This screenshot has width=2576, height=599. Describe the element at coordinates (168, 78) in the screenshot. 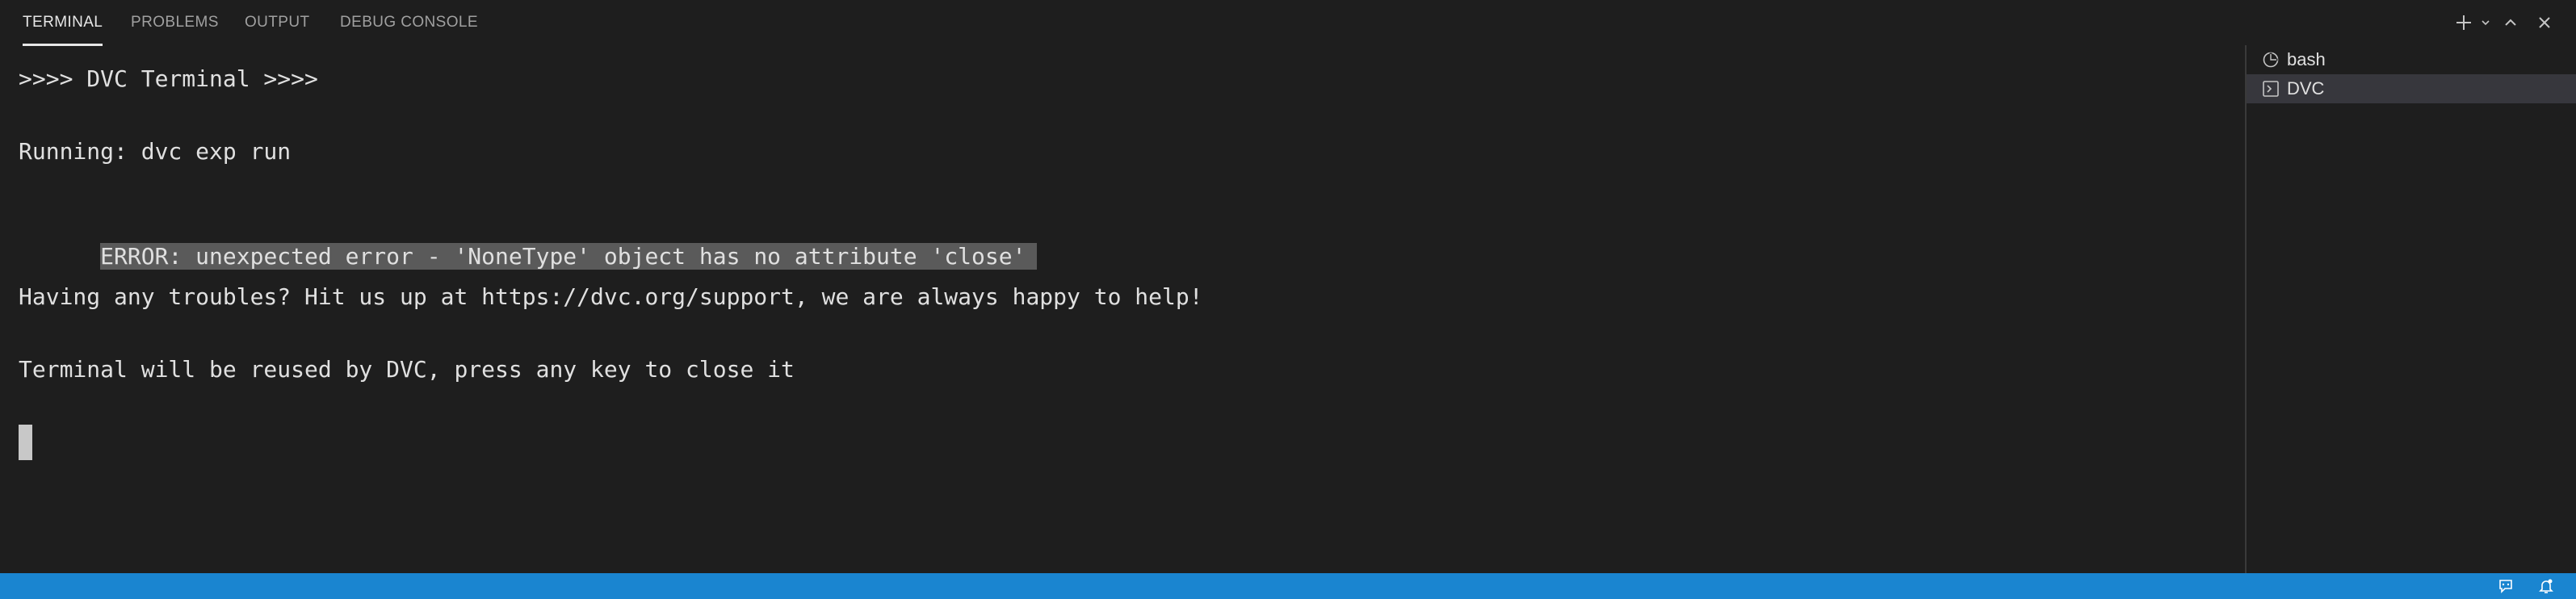

I see `terminal-line: >>>> DVC Terminal >>>>` at that location.